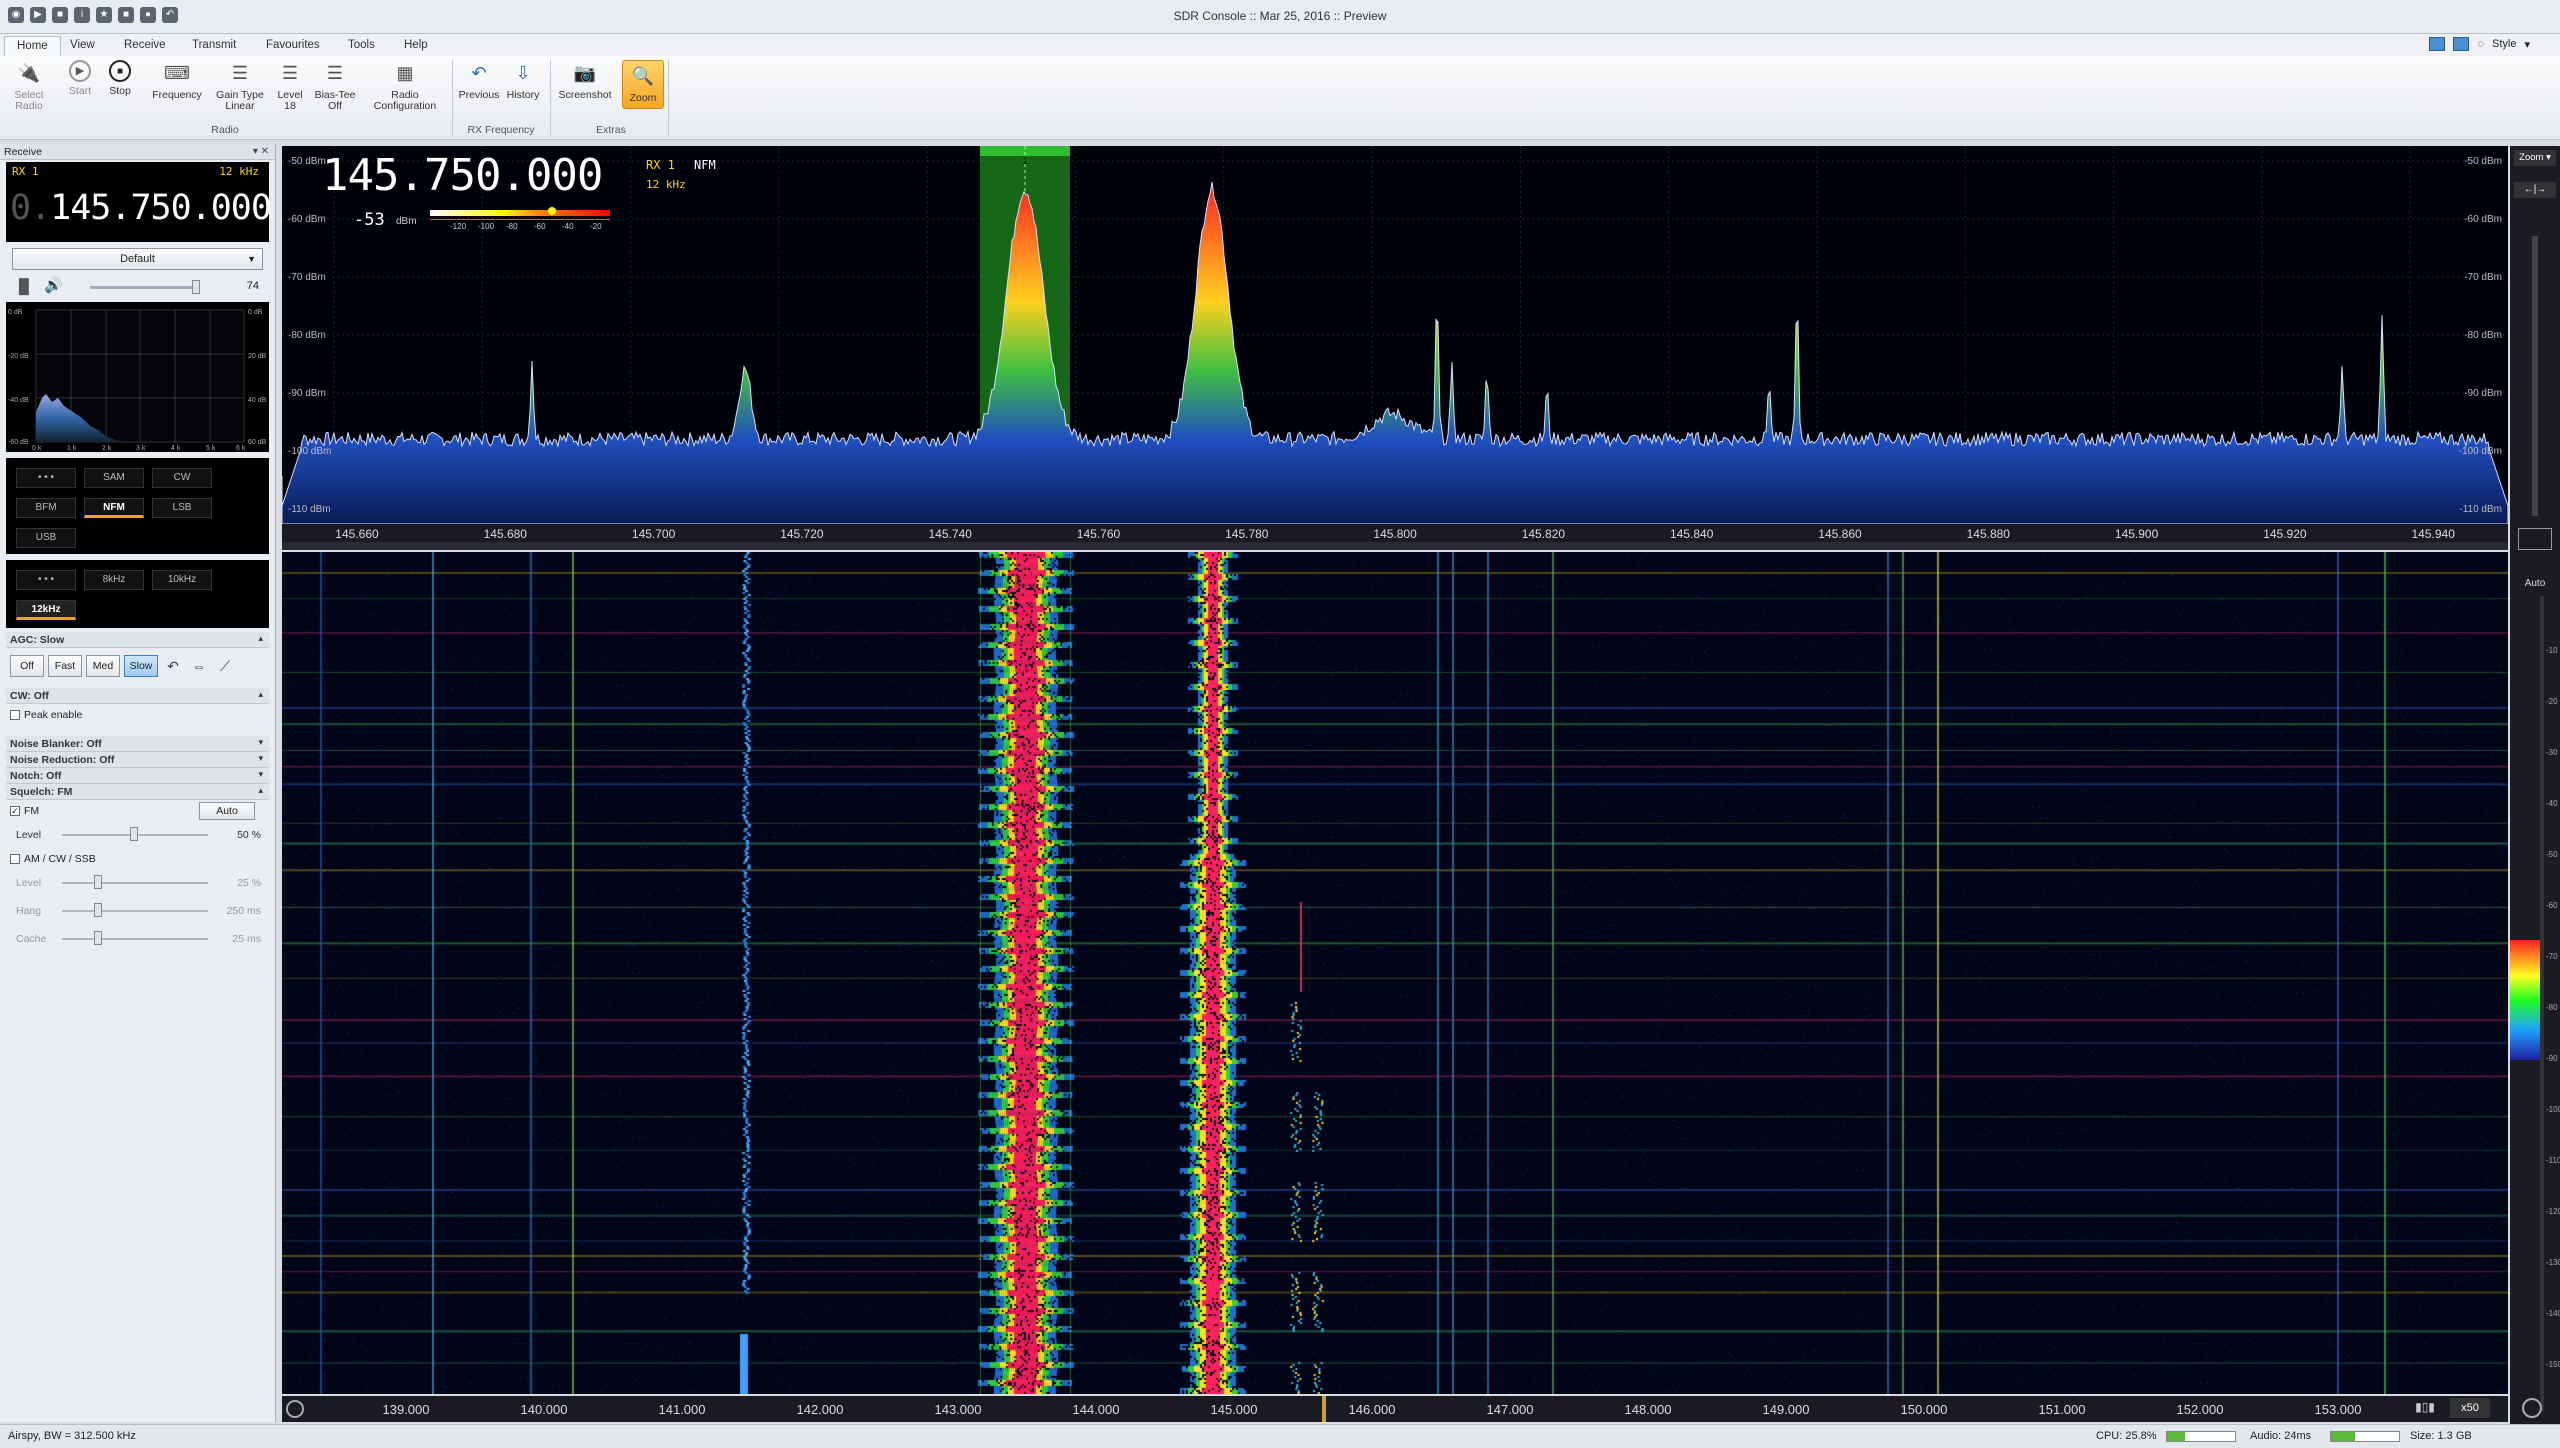  I want to click on help-icon: ◌, so click(2480, 44).